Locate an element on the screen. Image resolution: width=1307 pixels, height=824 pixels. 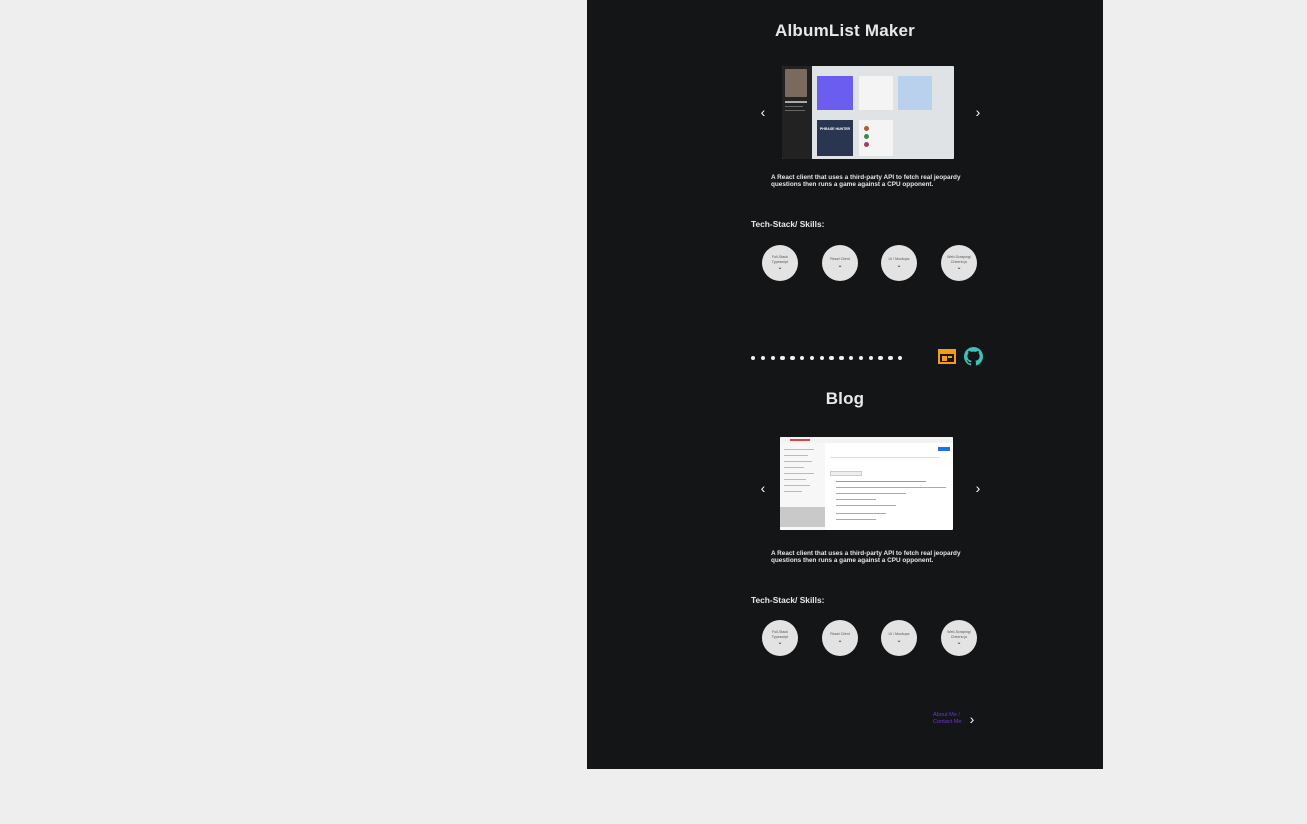
project-screenshot: PHRASE HUNTER is located at coordinates (868, 112).